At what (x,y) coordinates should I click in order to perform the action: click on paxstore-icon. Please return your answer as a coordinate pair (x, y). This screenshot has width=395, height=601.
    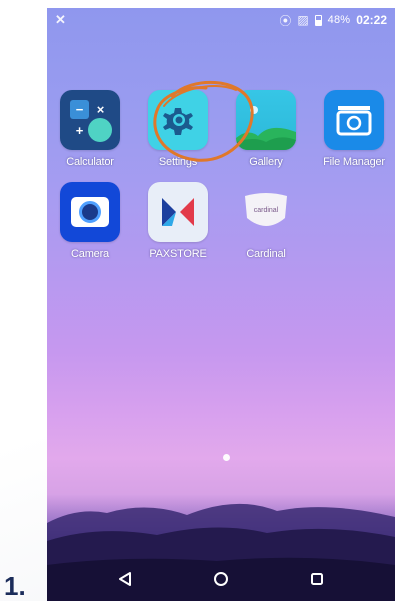
    Looking at the image, I should click on (178, 212).